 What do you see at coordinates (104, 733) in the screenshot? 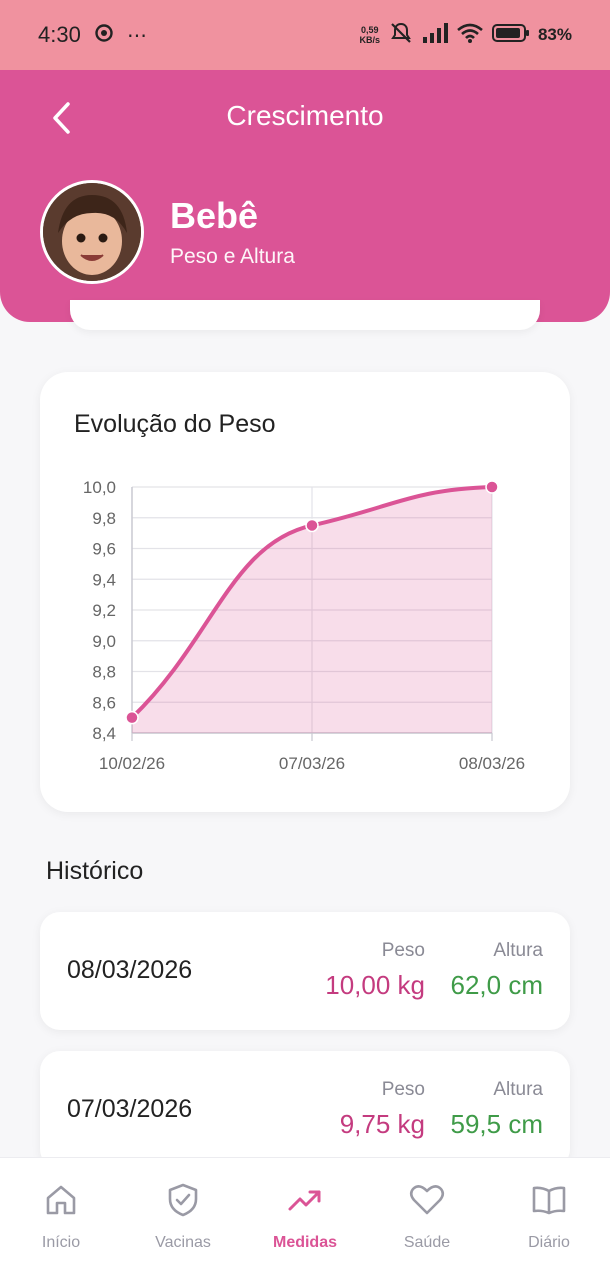
I see `y-tick-label: 8,4` at bounding box center [104, 733].